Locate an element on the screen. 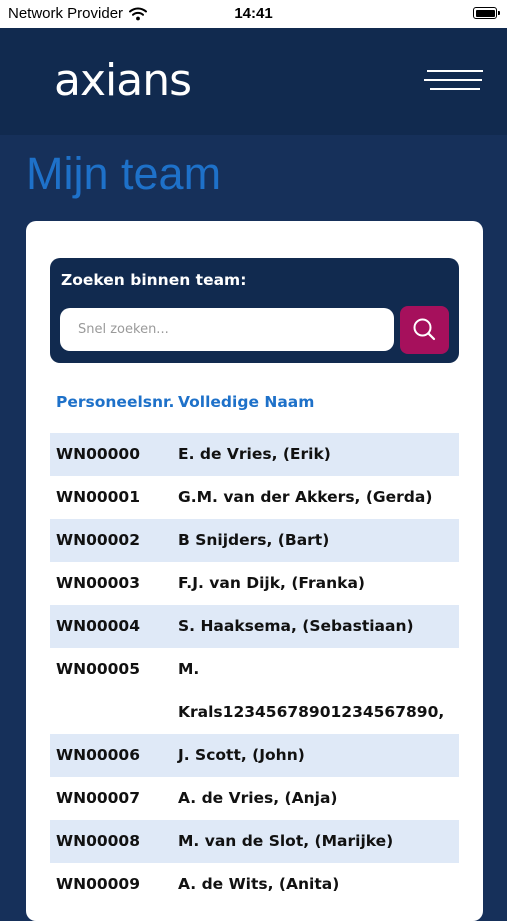 The image size is (507, 921). employee-name: B Snijders, (Bart) is located at coordinates (254, 540).